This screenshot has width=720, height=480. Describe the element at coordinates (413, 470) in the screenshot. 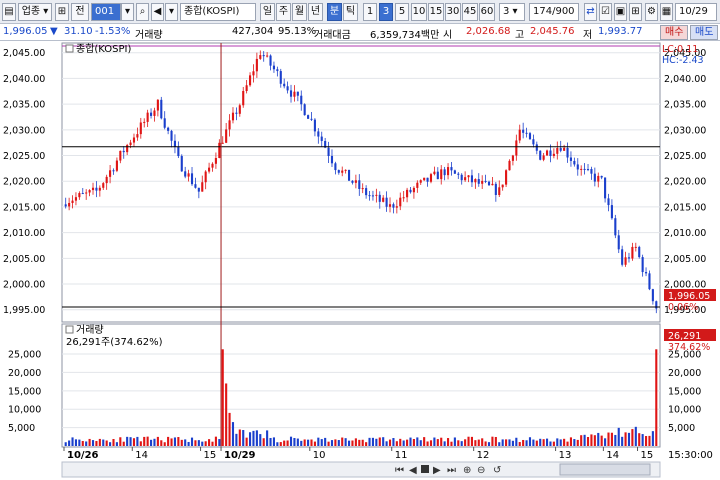

I see `scroll-prev-icon: ◀` at that location.